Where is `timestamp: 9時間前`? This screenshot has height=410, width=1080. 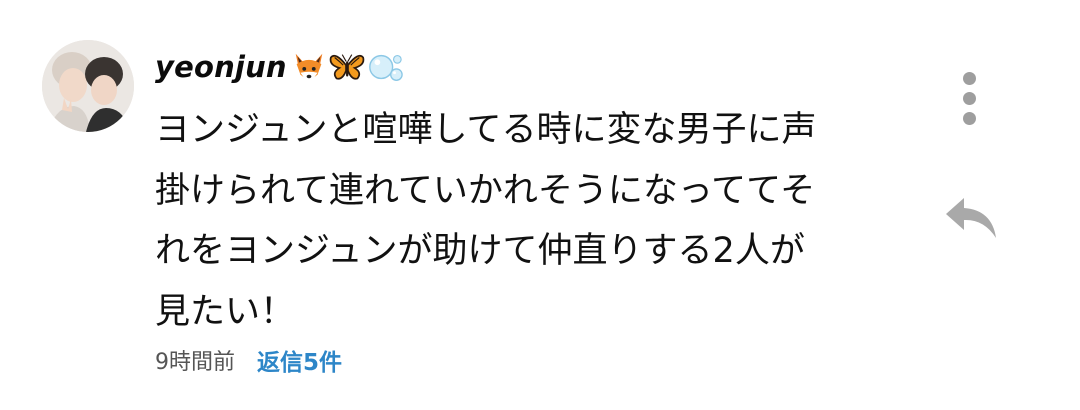 timestamp: 9時間前 is located at coordinates (195, 362).